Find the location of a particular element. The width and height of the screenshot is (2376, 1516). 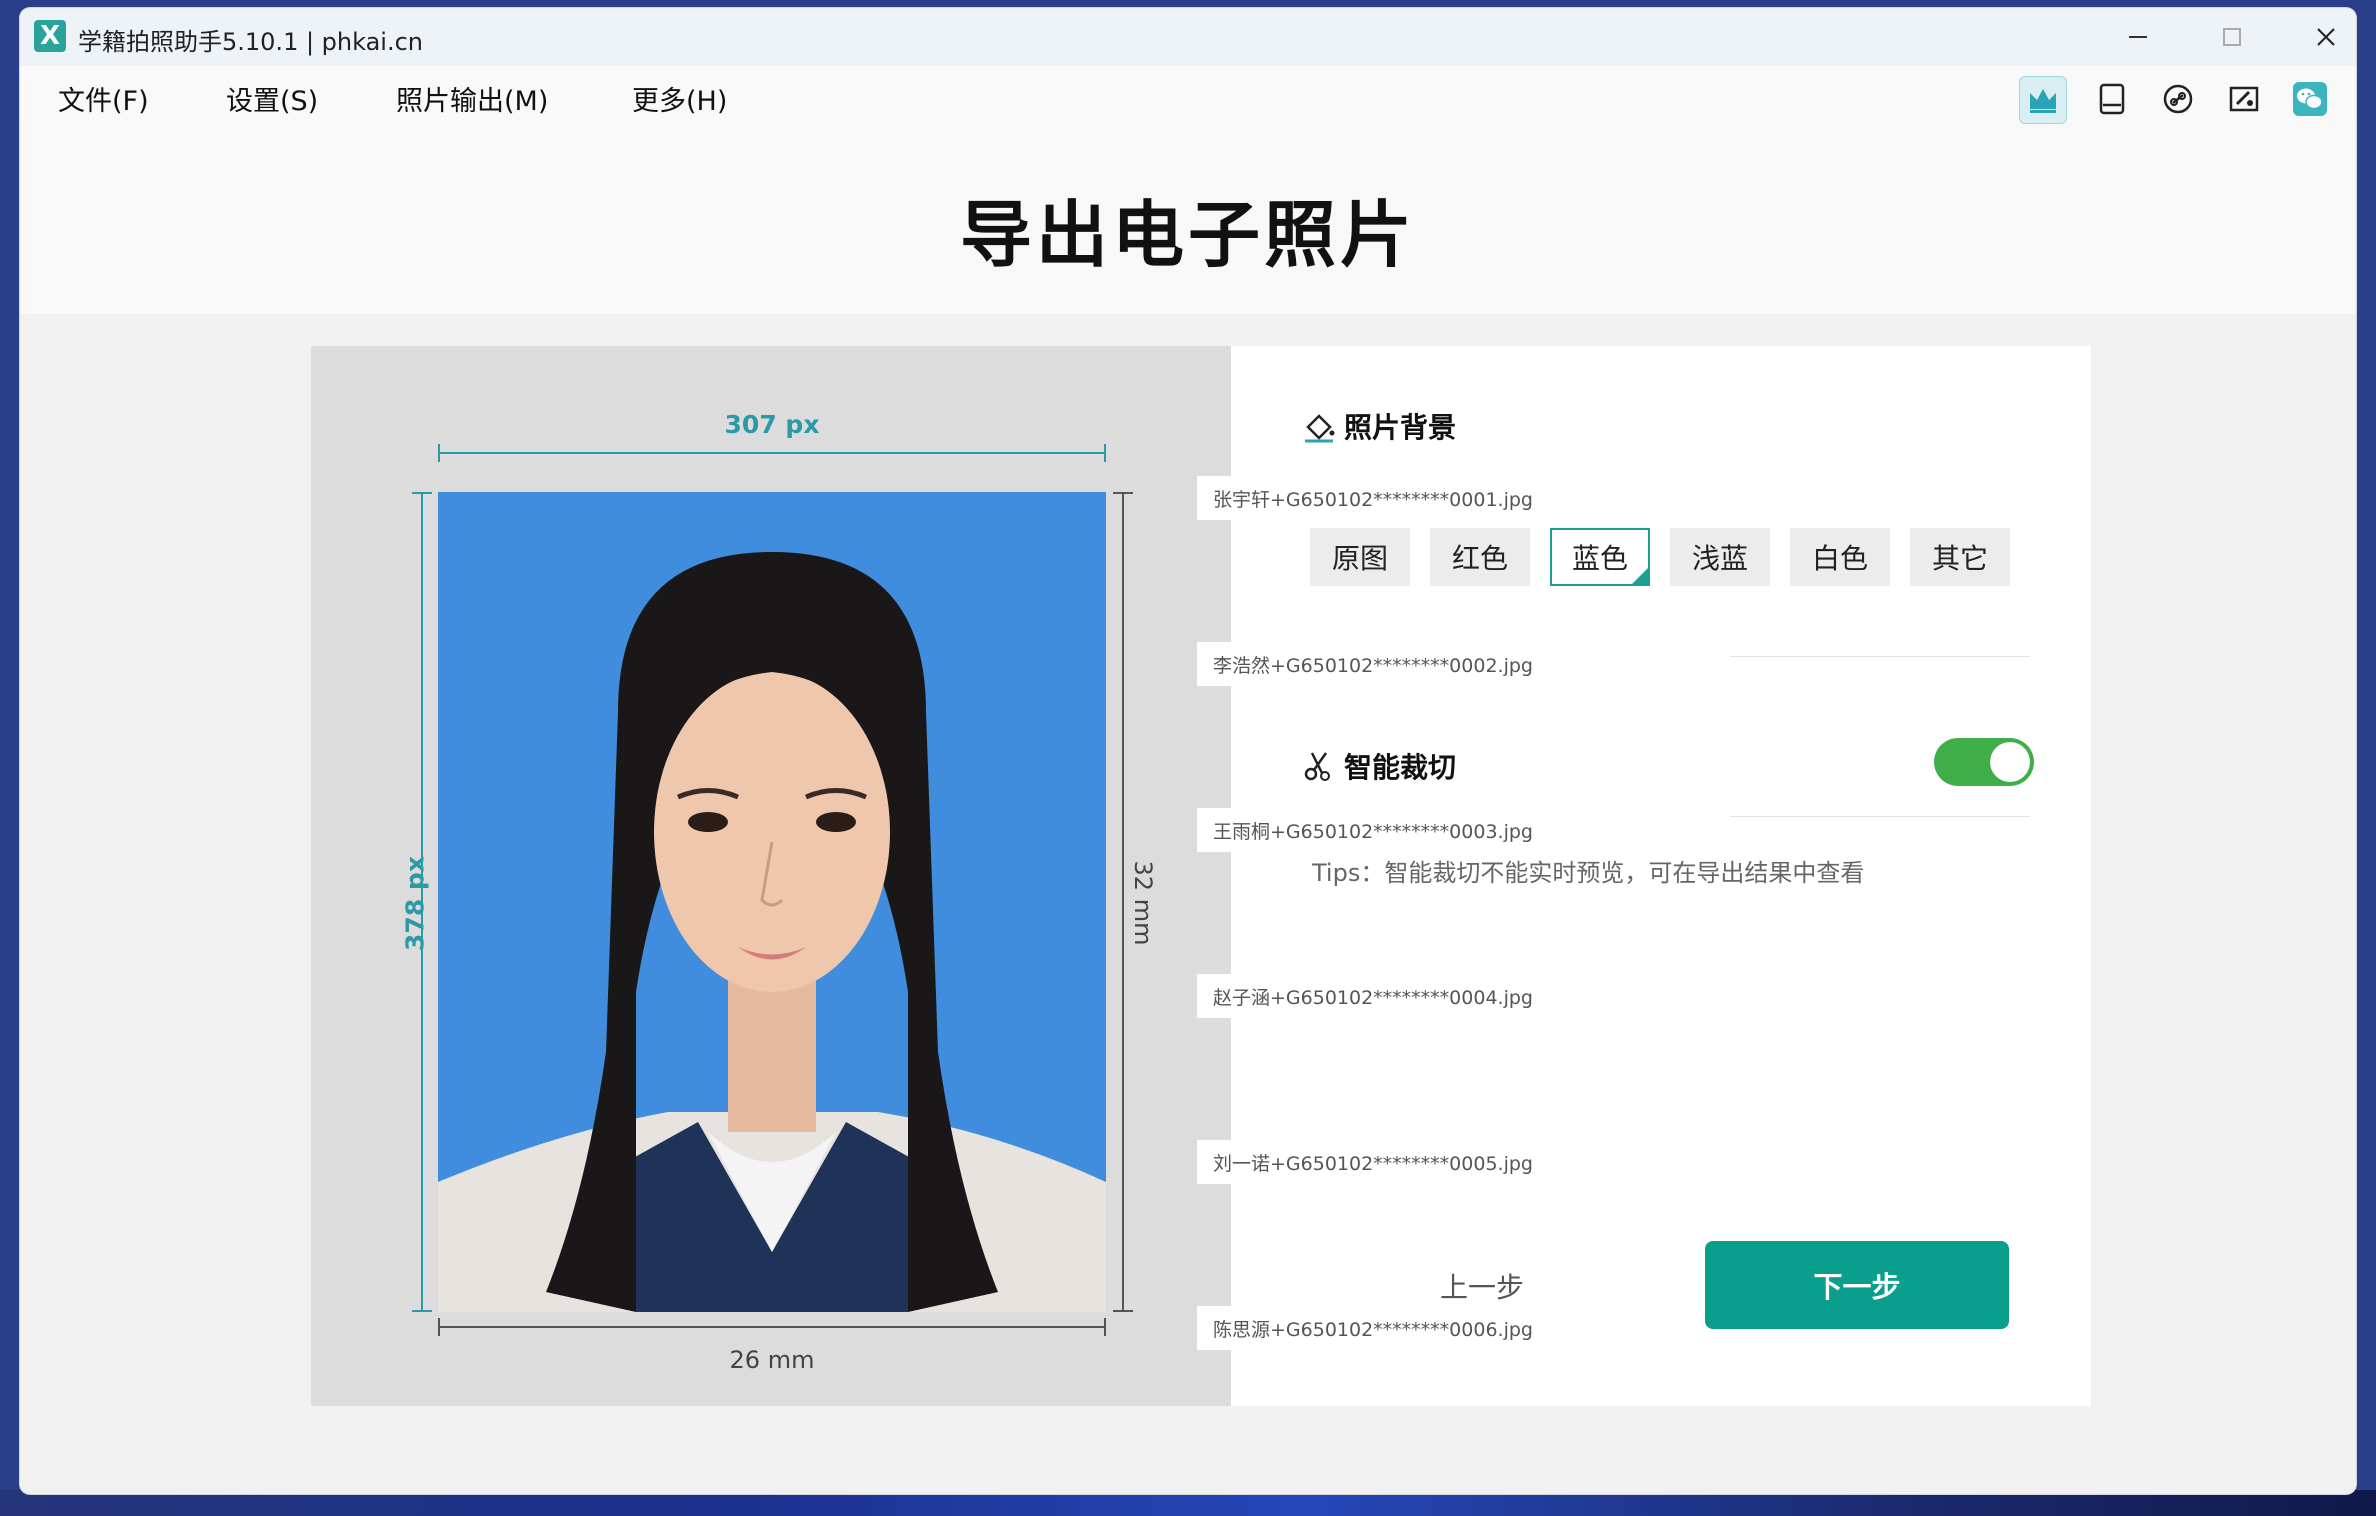

file-list-item: 王雨桐+G650102********0003.jpg is located at coordinates (1367, 830).